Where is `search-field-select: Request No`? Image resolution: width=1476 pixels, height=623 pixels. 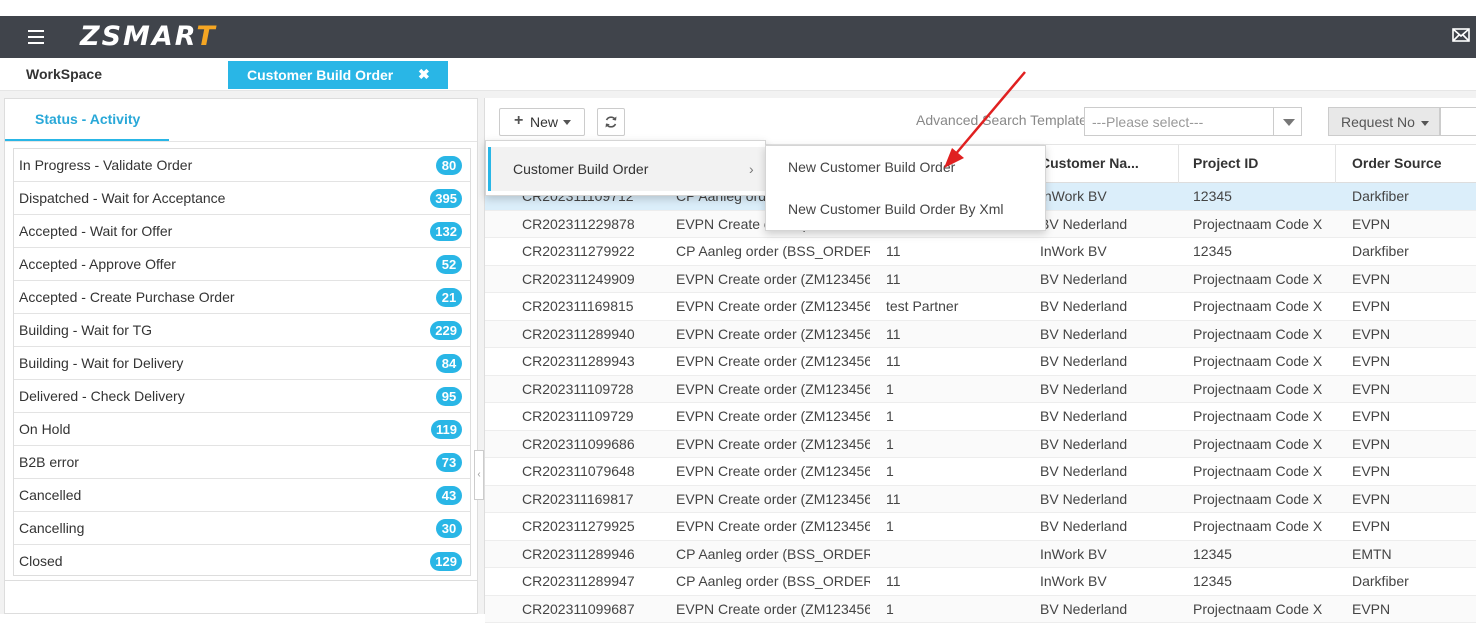
search-field-select: Request No is located at coordinates (1384, 121).